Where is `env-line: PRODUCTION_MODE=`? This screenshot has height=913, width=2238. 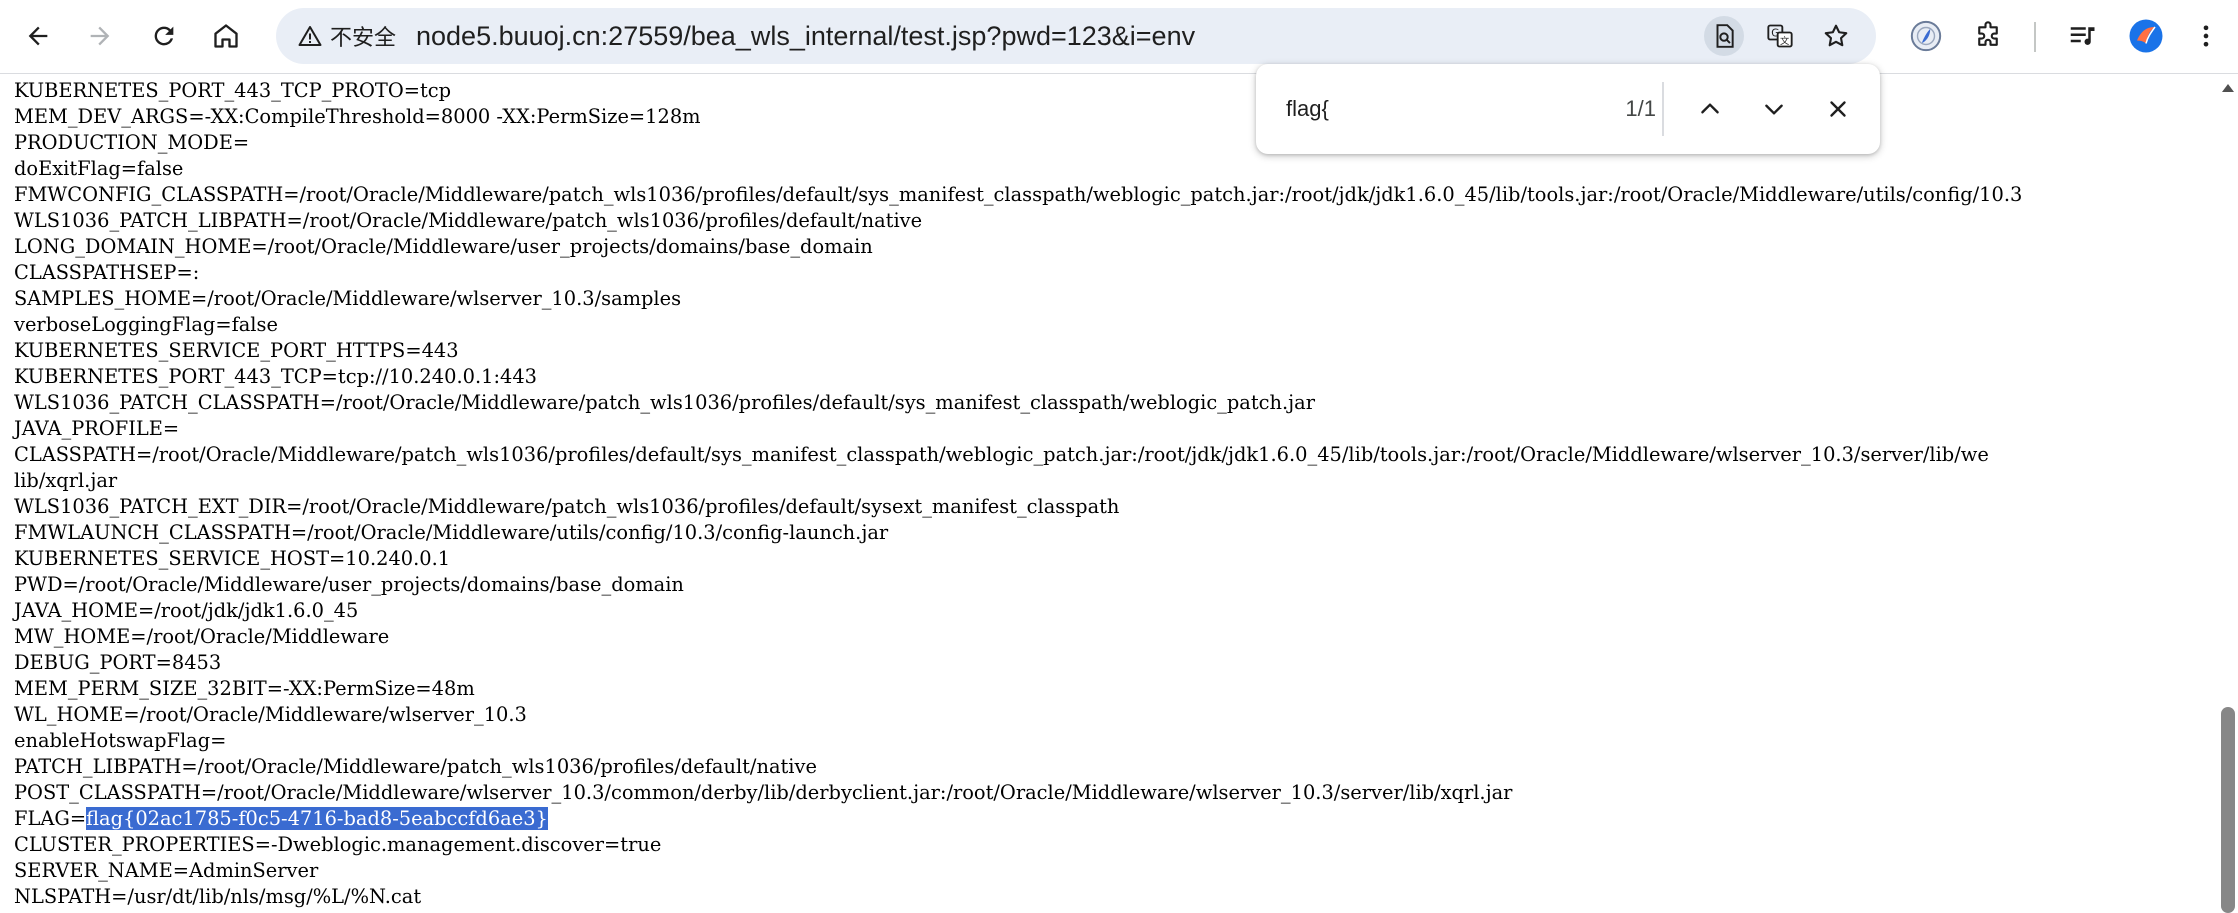
env-line: PRODUCTION_MODE= is located at coordinates (132, 142).